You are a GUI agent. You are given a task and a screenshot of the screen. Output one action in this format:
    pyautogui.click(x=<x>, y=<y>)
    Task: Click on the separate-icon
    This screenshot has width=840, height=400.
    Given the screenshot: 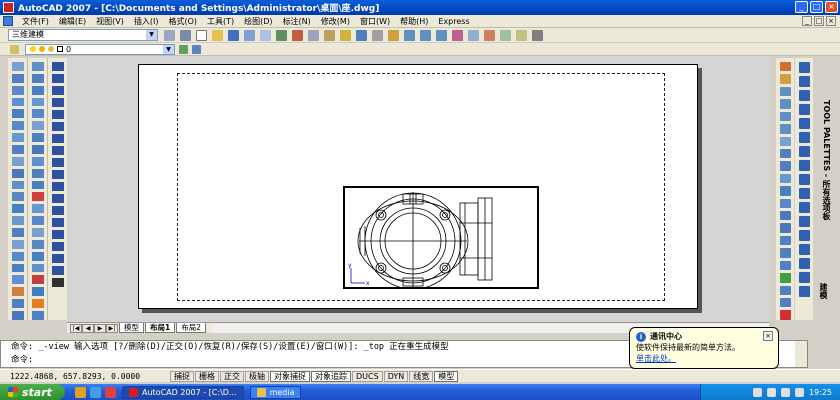 What is the action you would take?
    pyautogui.click(x=37, y=209)
    